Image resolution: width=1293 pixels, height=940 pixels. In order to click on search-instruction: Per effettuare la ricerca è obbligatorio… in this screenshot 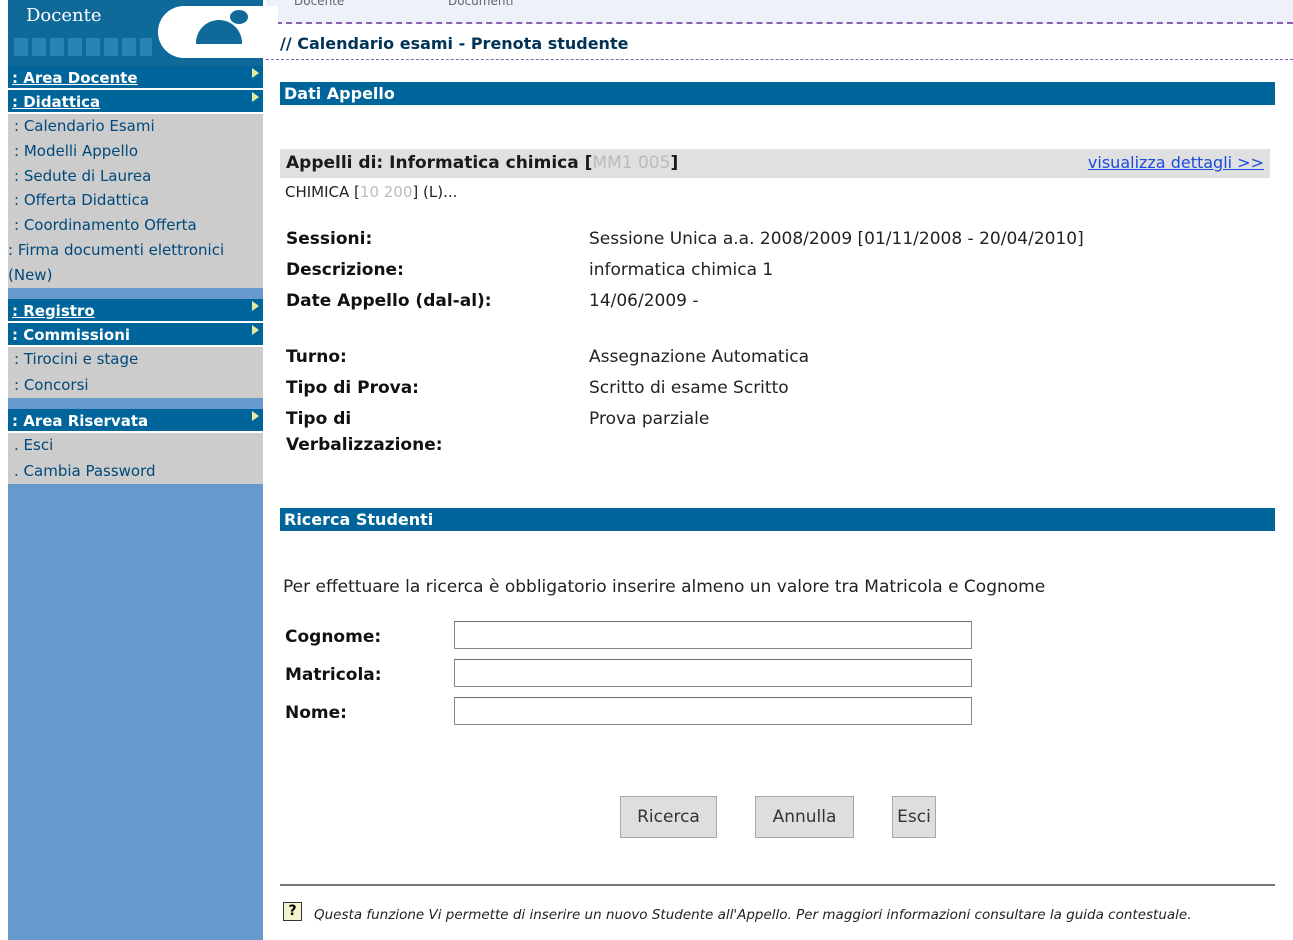, I will do `click(664, 587)`.